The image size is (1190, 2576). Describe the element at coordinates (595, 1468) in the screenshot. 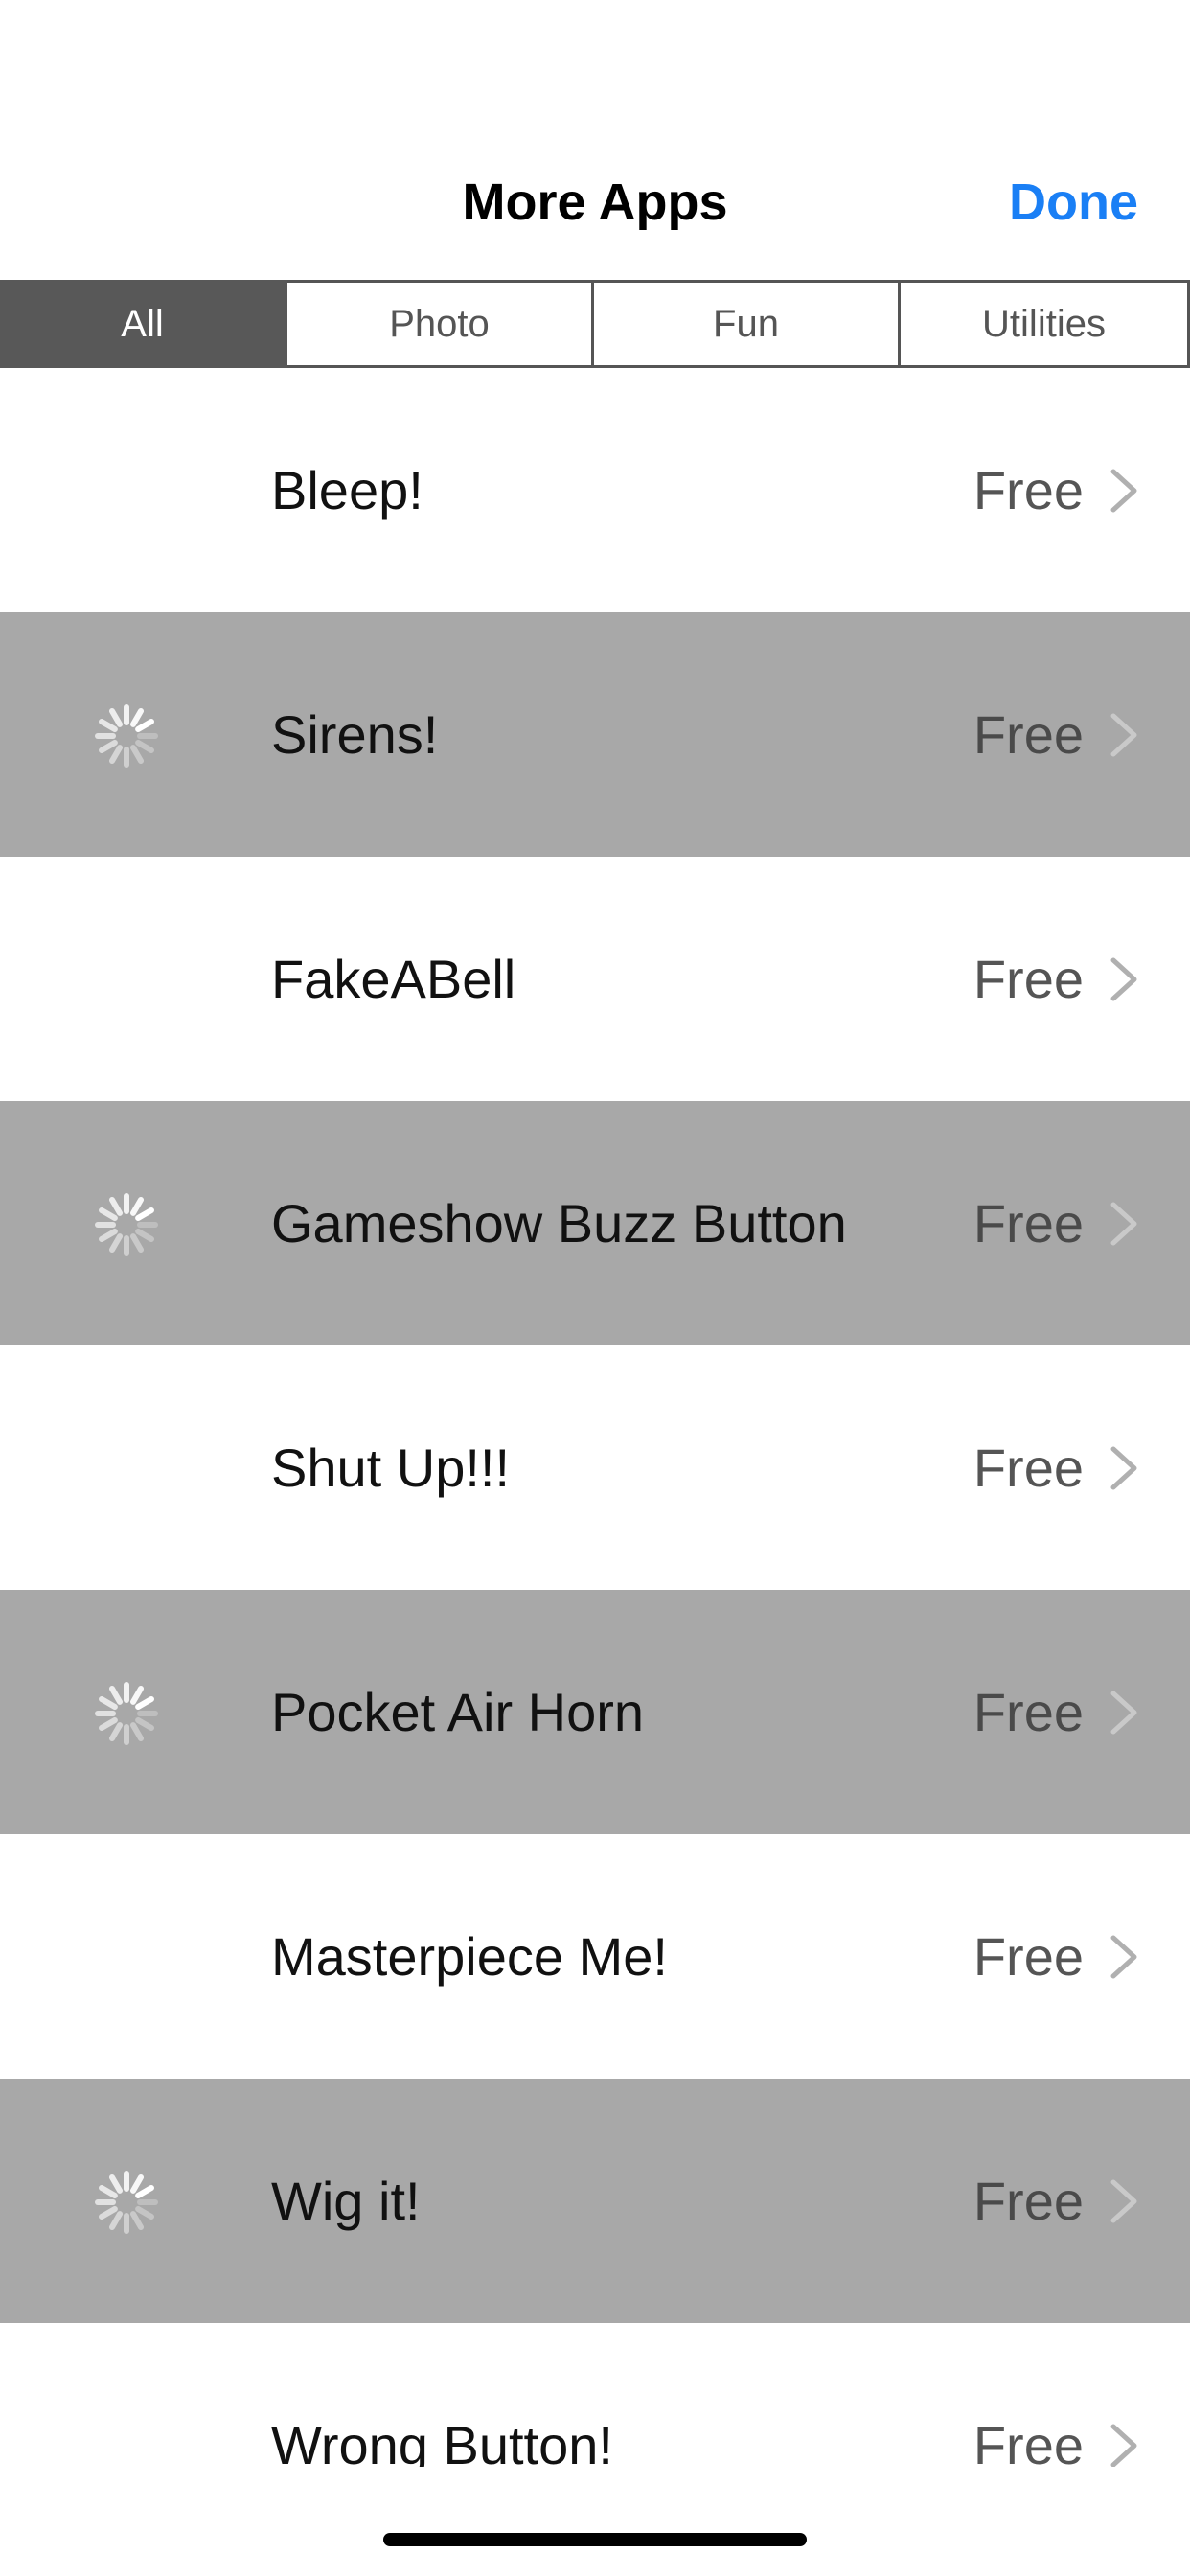

I see `app-row: Shut Up!!! Free` at that location.